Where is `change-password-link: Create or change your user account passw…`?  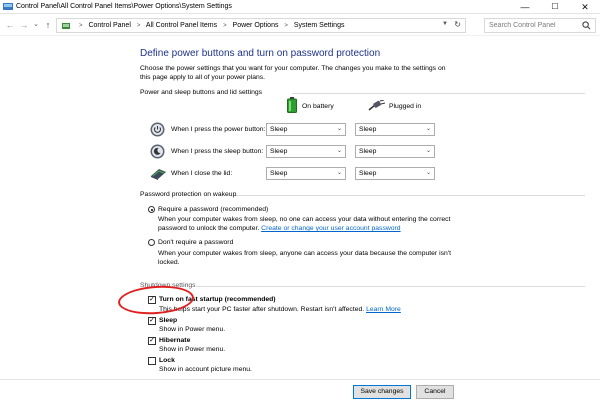 change-password-link: Create or change your user account passw… is located at coordinates (330, 228).